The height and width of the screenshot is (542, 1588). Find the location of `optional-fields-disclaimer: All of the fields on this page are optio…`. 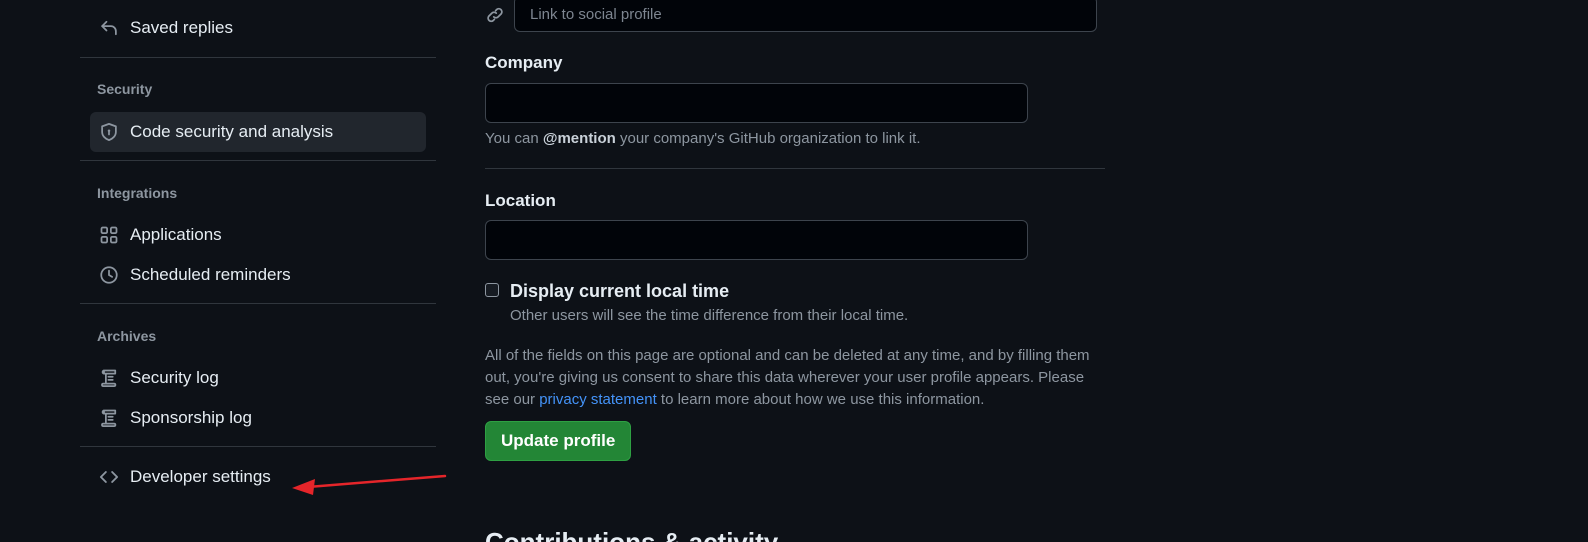

optional-fields-disclaimer: All of the fields on this page are optio… is located at coordinates (795, 378).